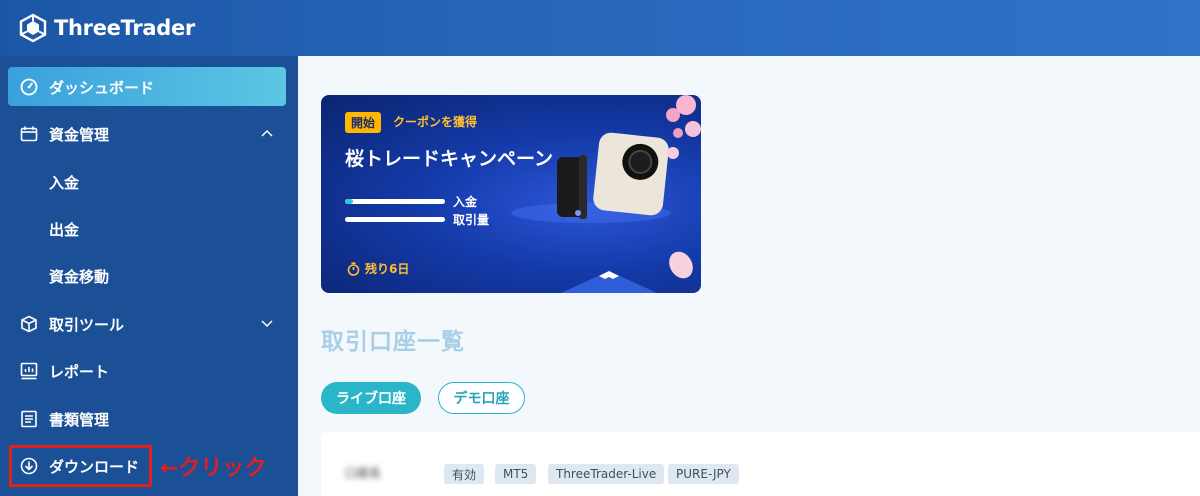  What do you see at coordinates (33, 28) in the screenshot?
I see `threetrader-logo-icon` at bounding box center [33, 28].